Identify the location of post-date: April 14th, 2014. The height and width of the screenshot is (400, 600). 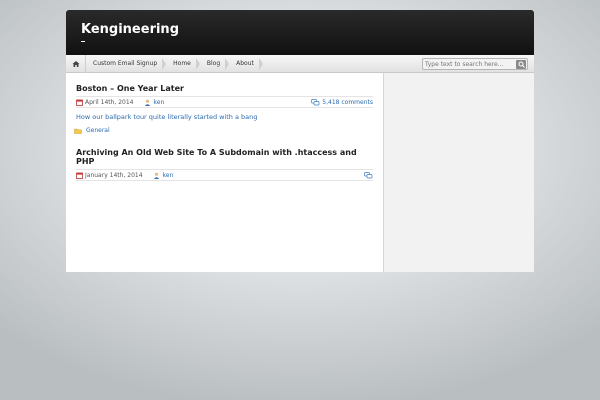
(109, 102).